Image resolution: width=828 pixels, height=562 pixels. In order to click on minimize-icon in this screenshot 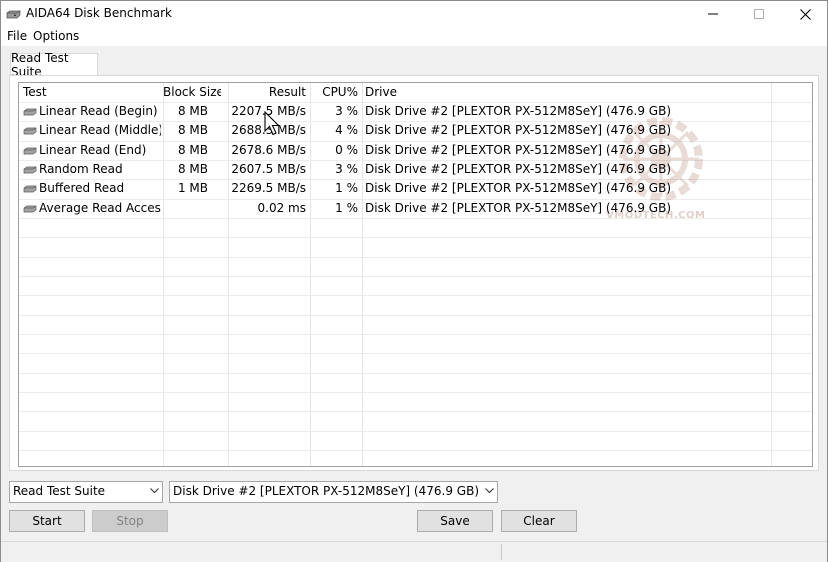, I will do `click(713, 14)`.